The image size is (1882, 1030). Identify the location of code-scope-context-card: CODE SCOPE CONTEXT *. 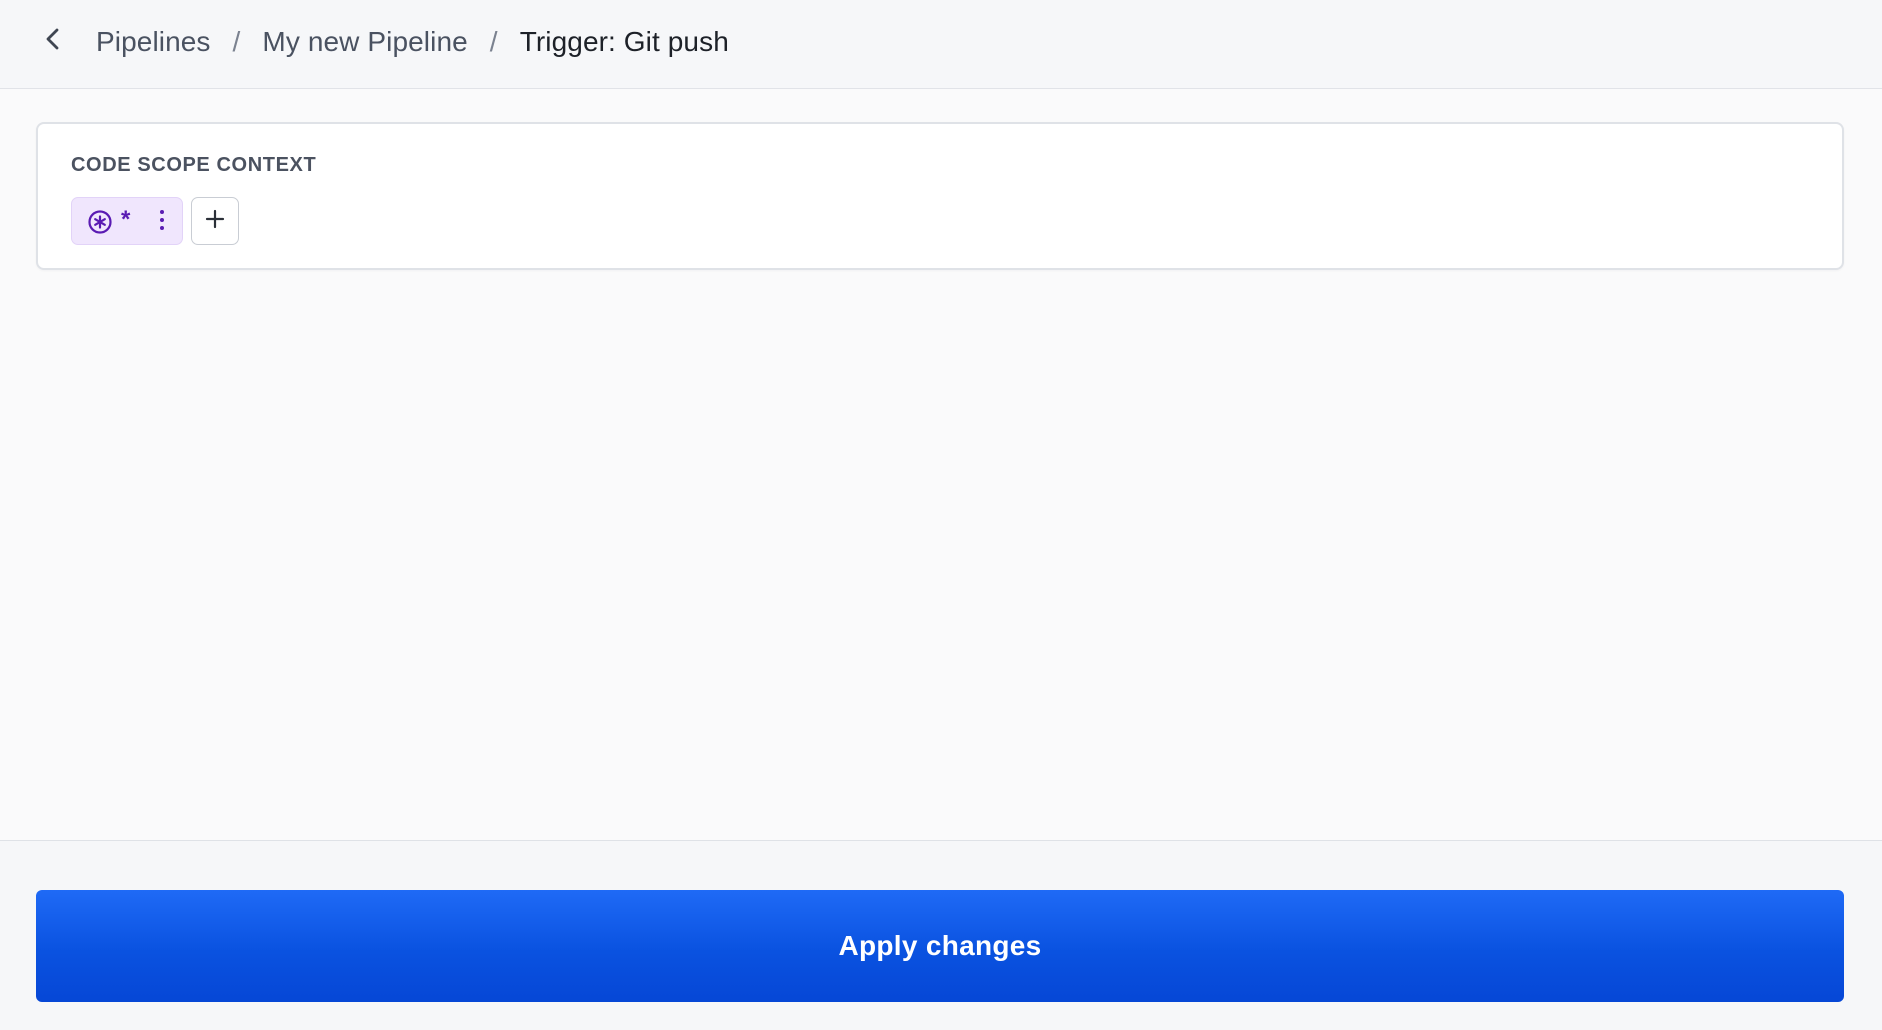
(940, 196).